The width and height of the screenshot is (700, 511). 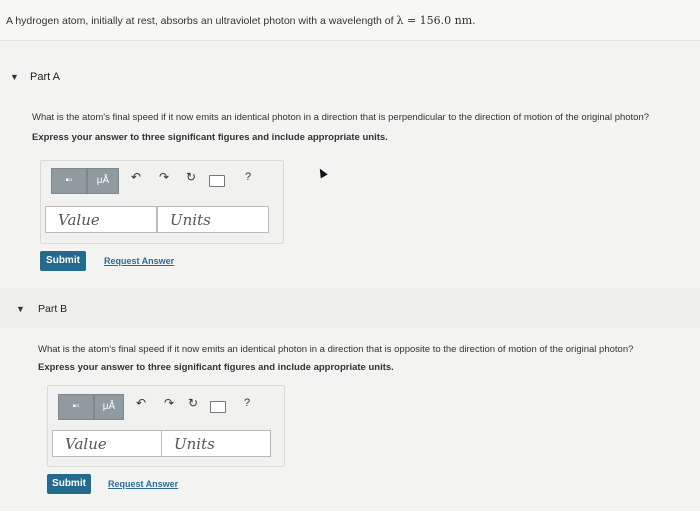 What do you see at coordinates (143, 484) in the screenshot?
I see `part-b-request-answer-link: Request Answer` at bounding box center [143, 484].